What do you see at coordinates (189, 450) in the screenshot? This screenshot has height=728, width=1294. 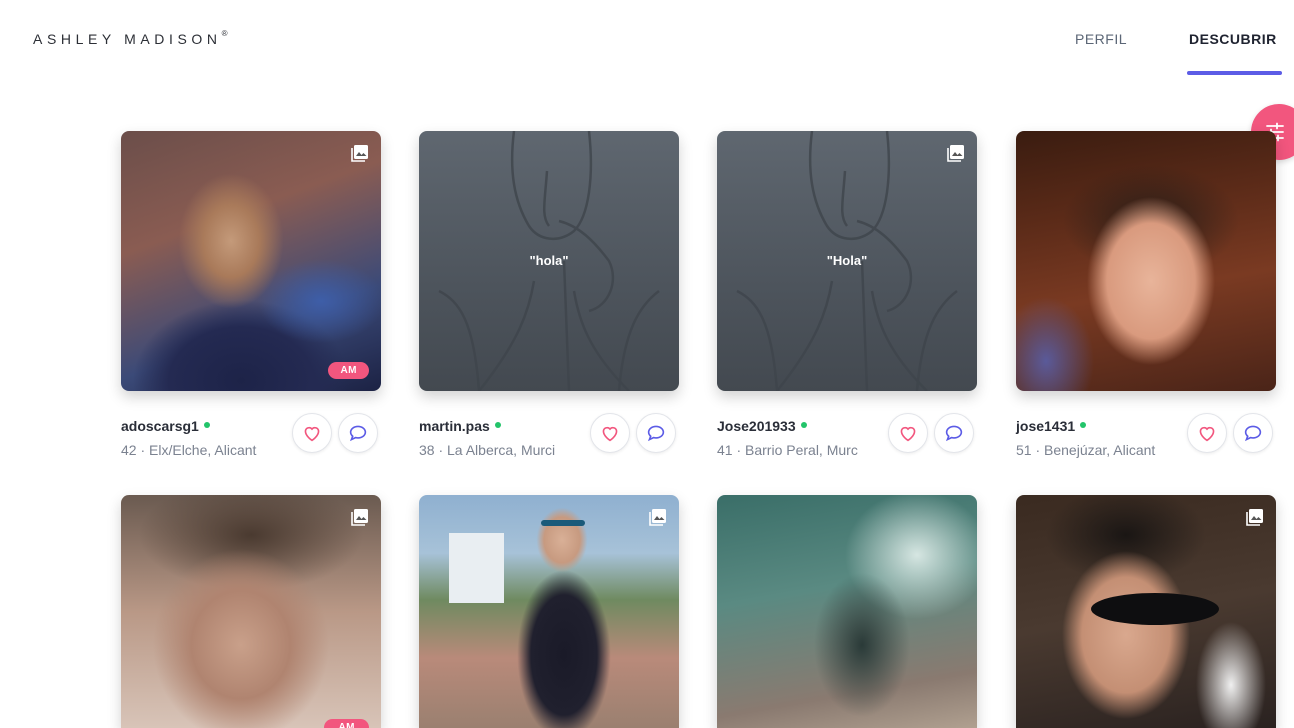 I see `age-location: 42 · Elx/Elche, Alicant` at bounding box center [189, 450].